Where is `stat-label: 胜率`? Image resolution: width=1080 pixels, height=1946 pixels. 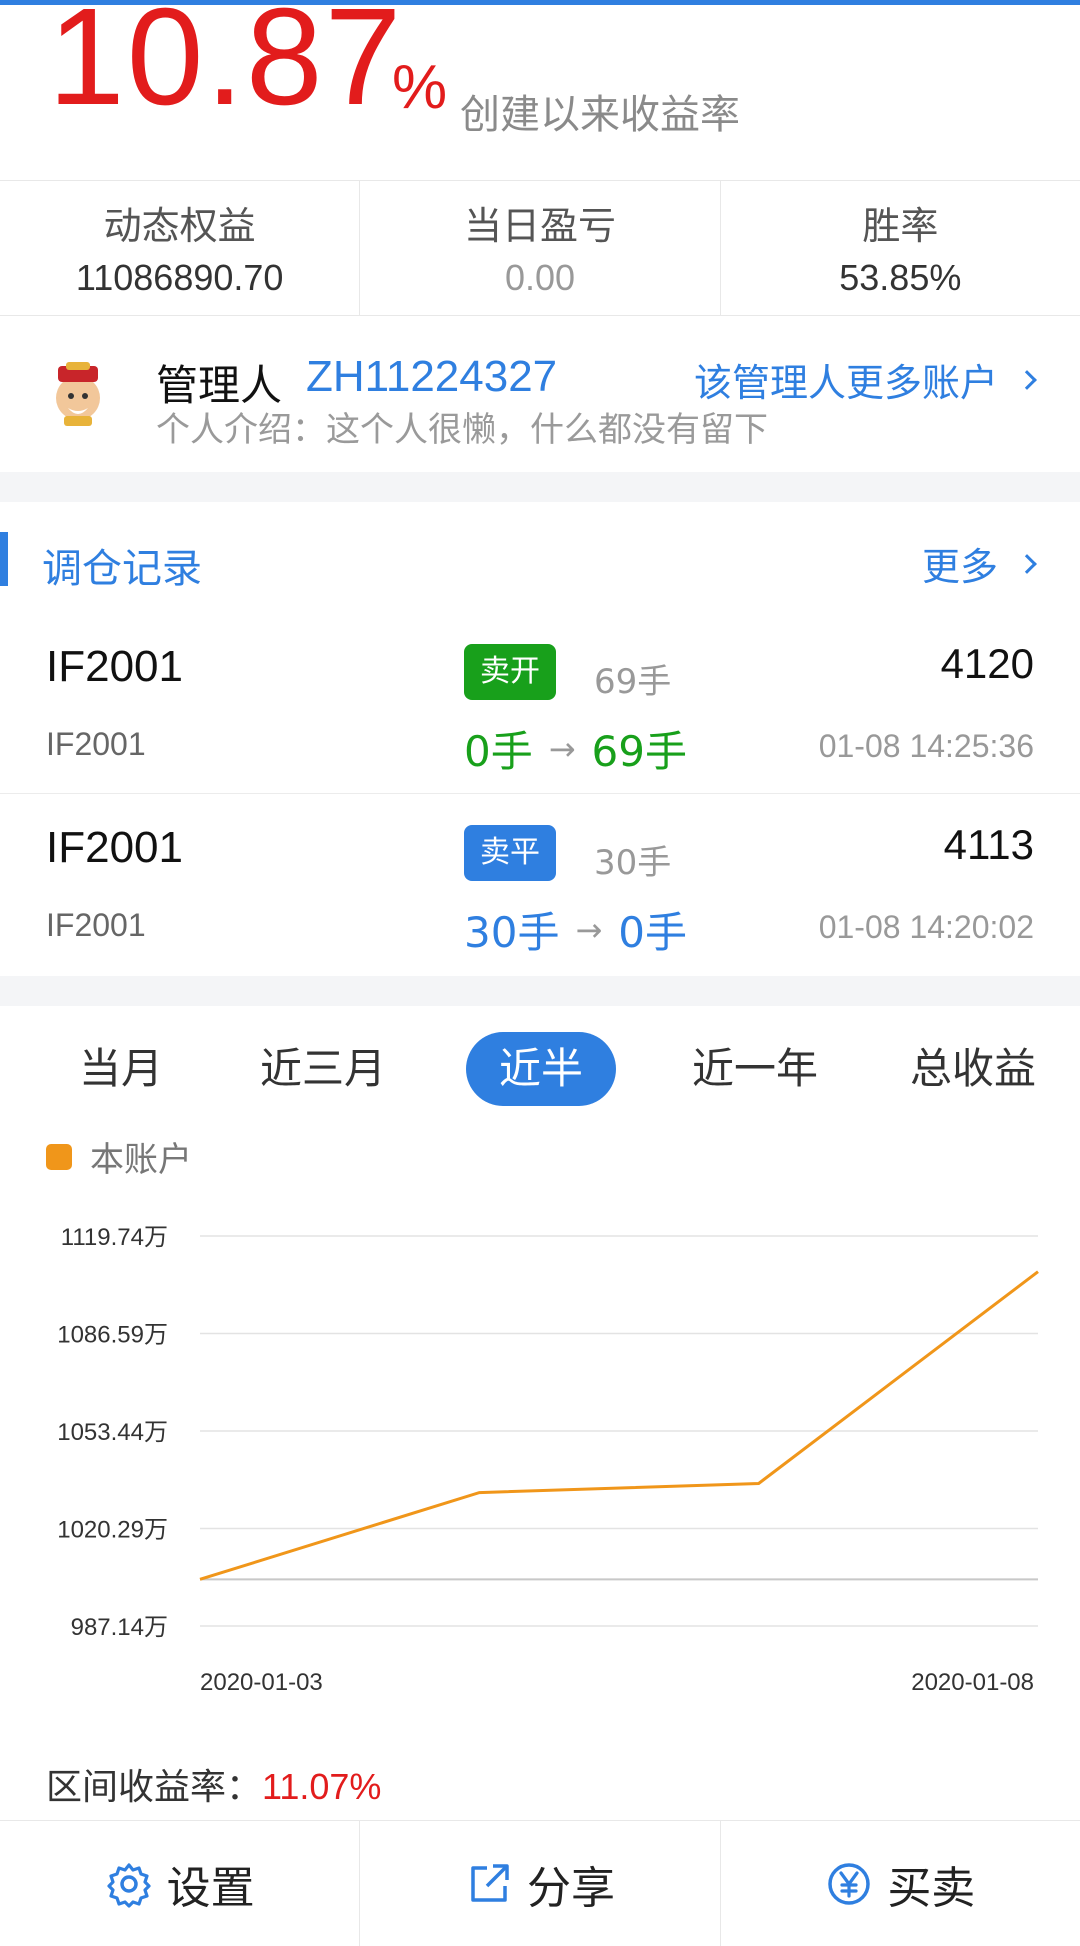 stat-label: 胜率 is located at coordinates (900, 226).